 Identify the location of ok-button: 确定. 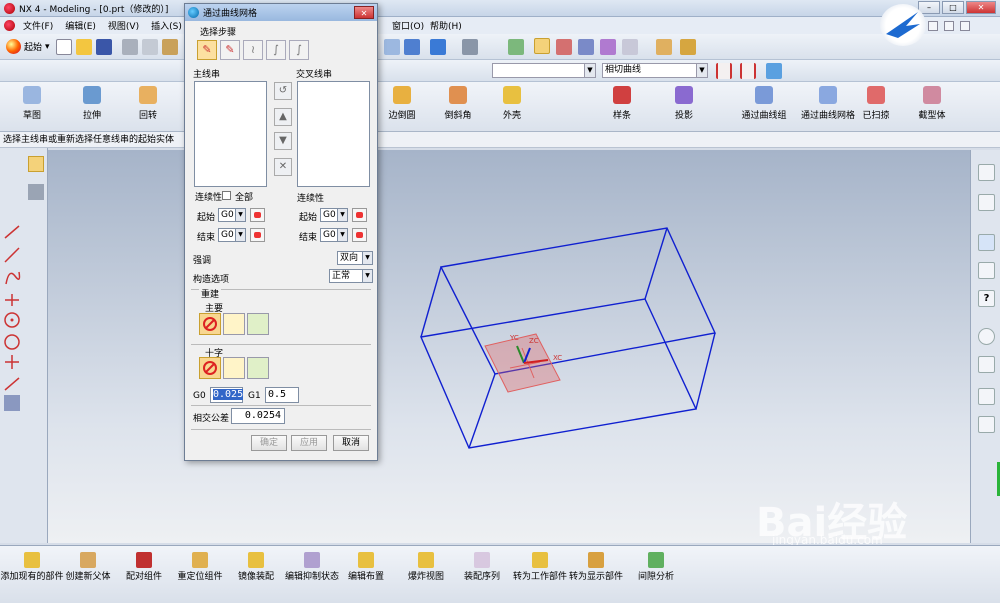
(269, 443).